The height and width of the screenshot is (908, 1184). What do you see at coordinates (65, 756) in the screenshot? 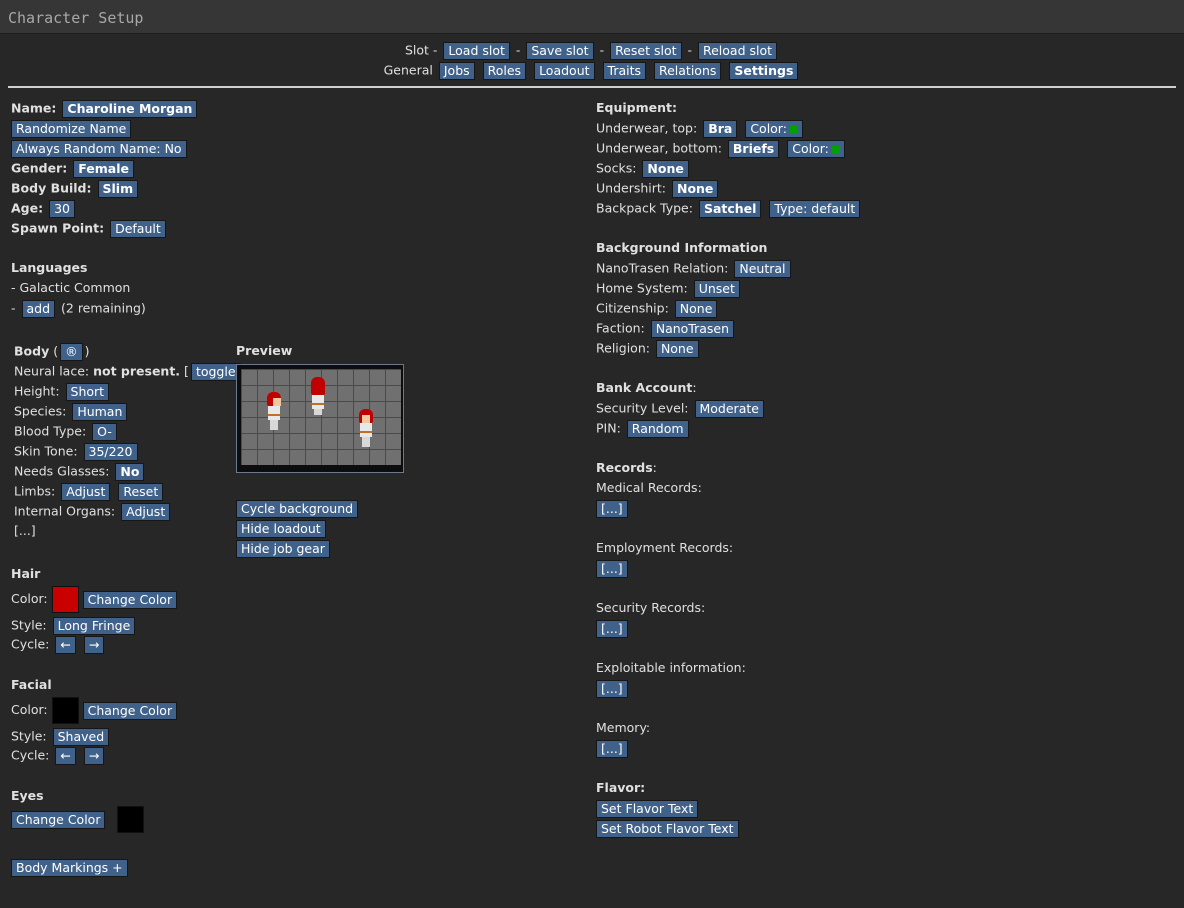
I see `facial-prev-arrow-icon: ←` at bounding box center [65, 756].